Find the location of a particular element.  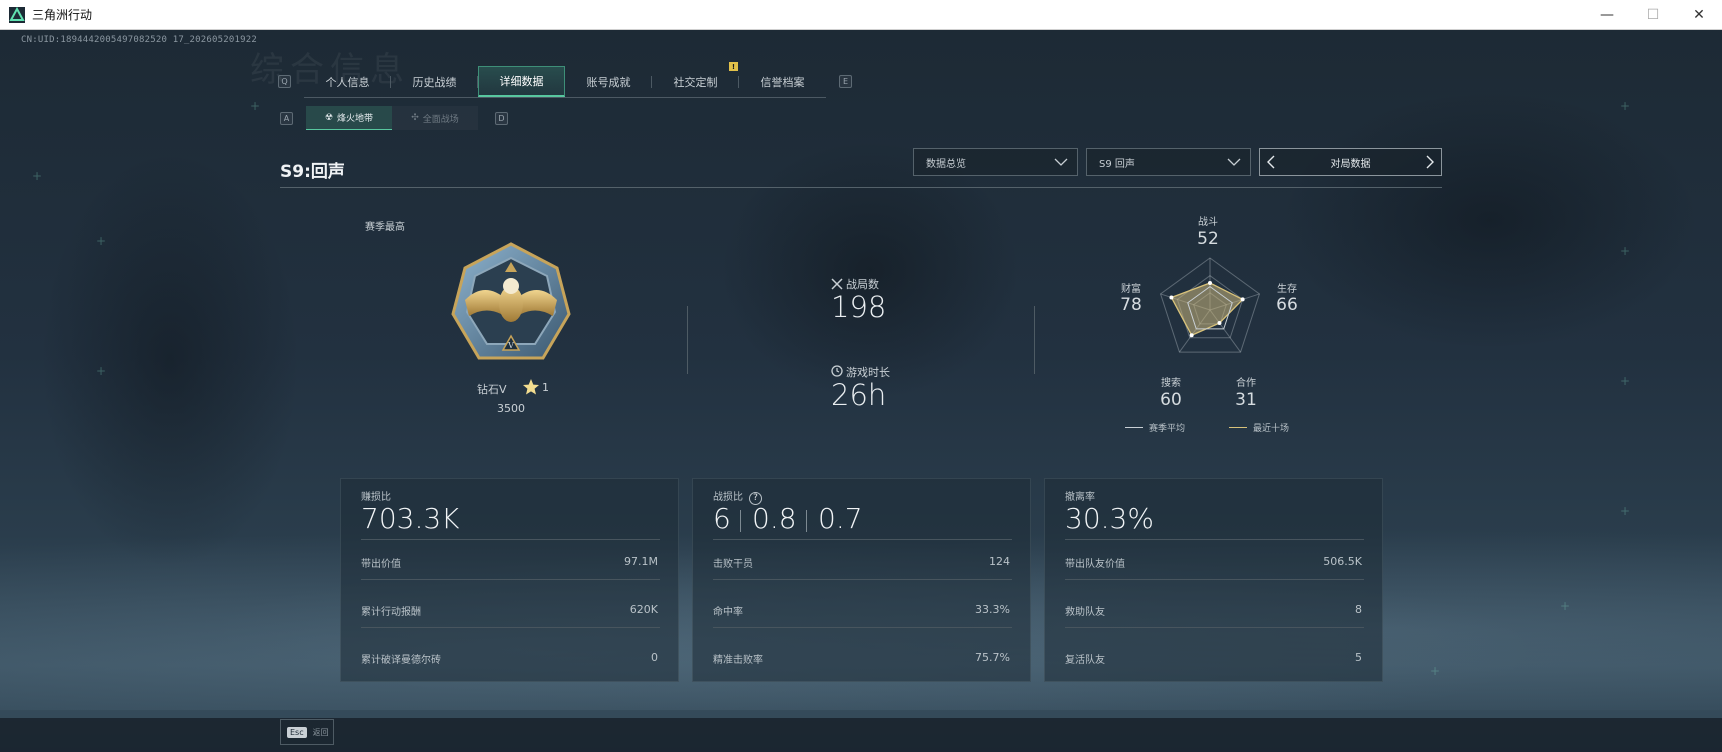

overview-dropdown: 数据总览 is located at coordinates (995, 162).